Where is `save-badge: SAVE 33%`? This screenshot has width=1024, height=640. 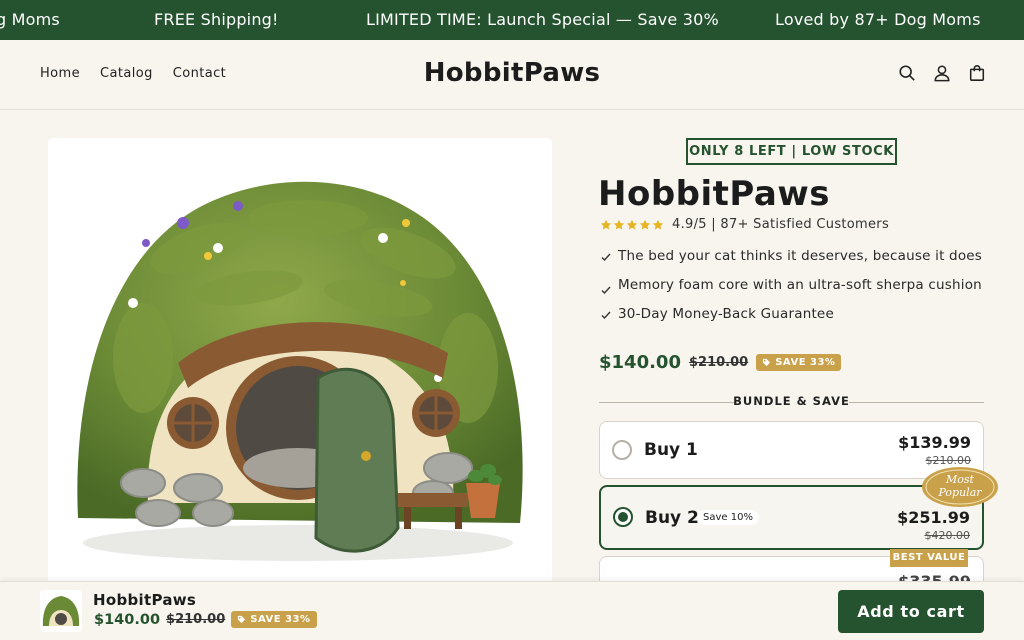 save-badge: SAVE 33% is located at coordinates (799, 362).